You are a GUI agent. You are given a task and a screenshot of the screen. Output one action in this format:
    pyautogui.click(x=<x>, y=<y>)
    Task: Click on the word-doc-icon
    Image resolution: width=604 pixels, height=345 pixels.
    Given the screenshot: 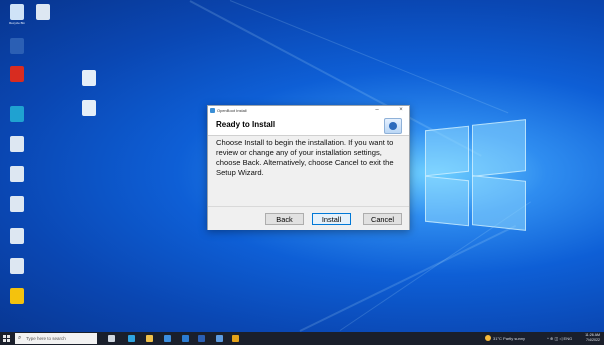 What is the action you would take?
    pyautogui.click(x=17, y=46)
    